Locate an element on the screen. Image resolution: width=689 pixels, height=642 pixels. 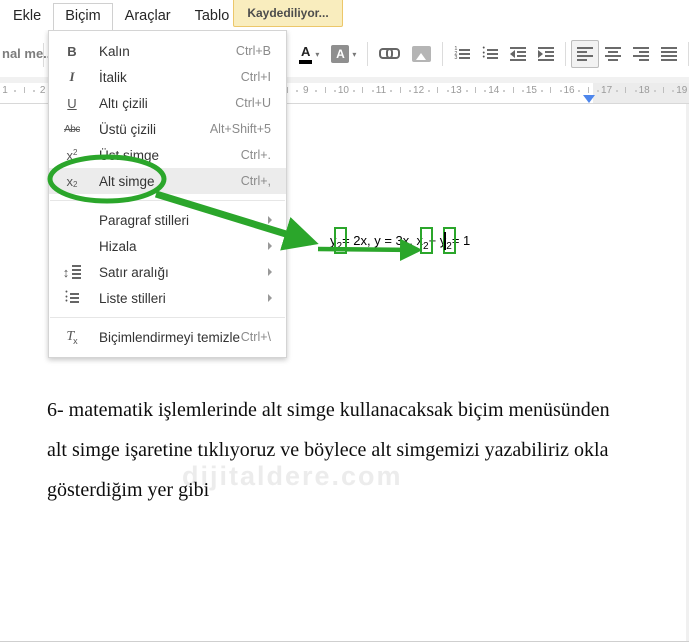
menu-ara-lar: Araçlar is located at coordinates (148, 16).